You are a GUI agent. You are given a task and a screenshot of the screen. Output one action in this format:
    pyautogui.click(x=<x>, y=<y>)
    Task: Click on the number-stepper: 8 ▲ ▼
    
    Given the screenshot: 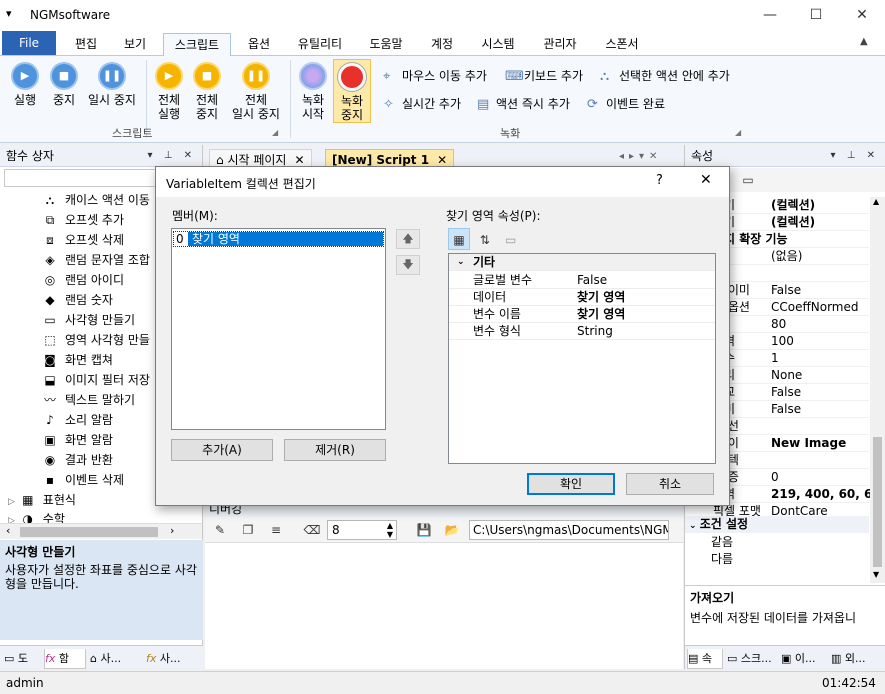 What is the action you would take?
    pyautogui.click(x=362, y=530)
    